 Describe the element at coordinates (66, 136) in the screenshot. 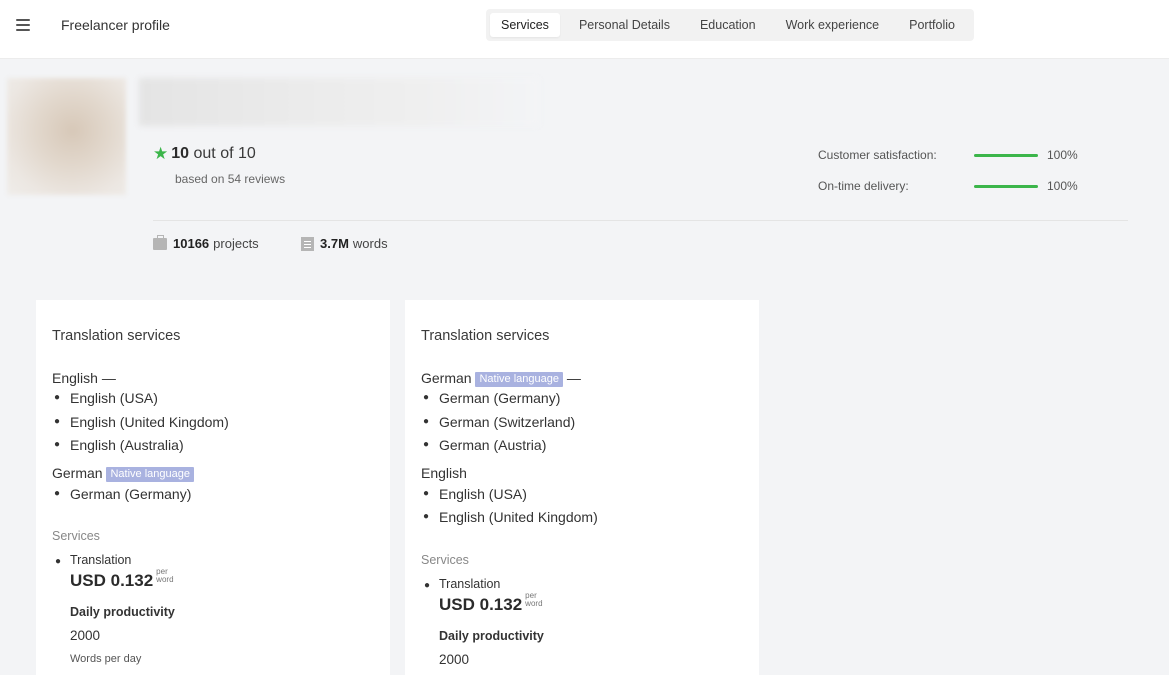

I see `avatar` at that location.